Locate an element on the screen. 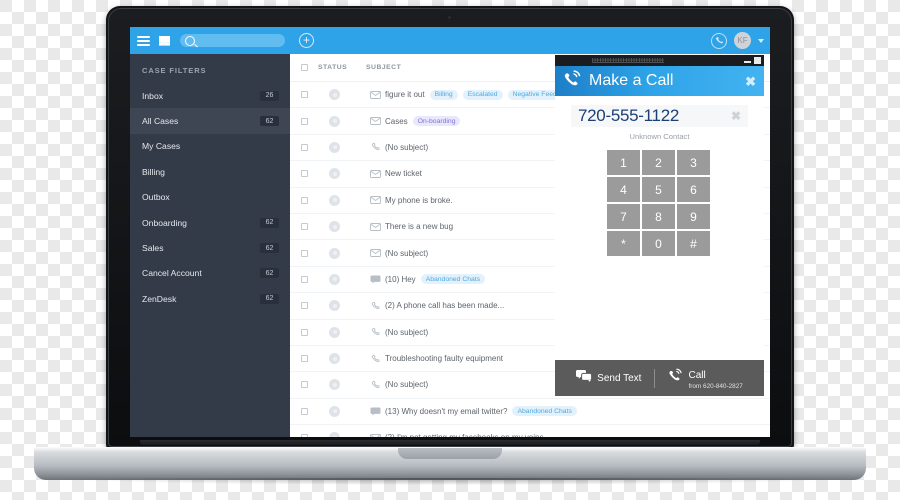 The height and width of the screenshot is (500, 900). select-all-cell is located at coordinates (304, 67).